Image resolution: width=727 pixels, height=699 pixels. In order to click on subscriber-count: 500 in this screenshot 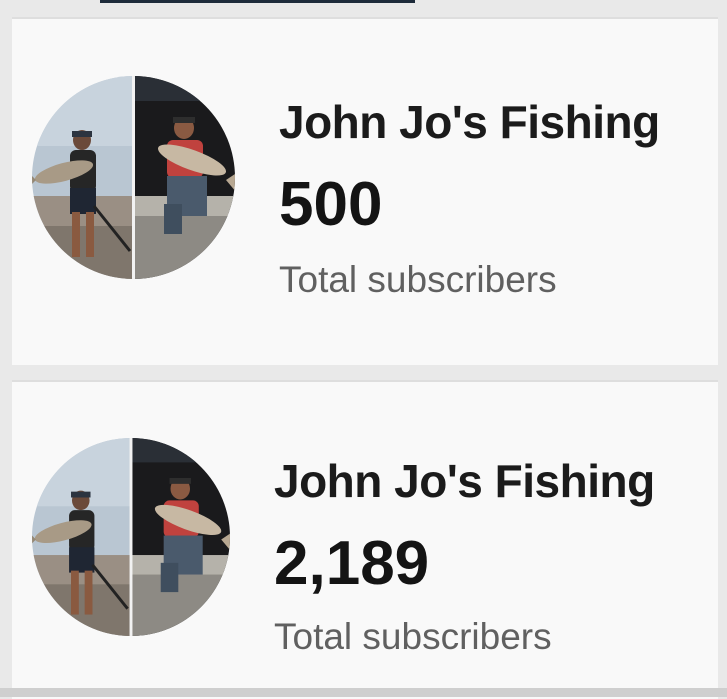, I will do `click(331, 204)`.